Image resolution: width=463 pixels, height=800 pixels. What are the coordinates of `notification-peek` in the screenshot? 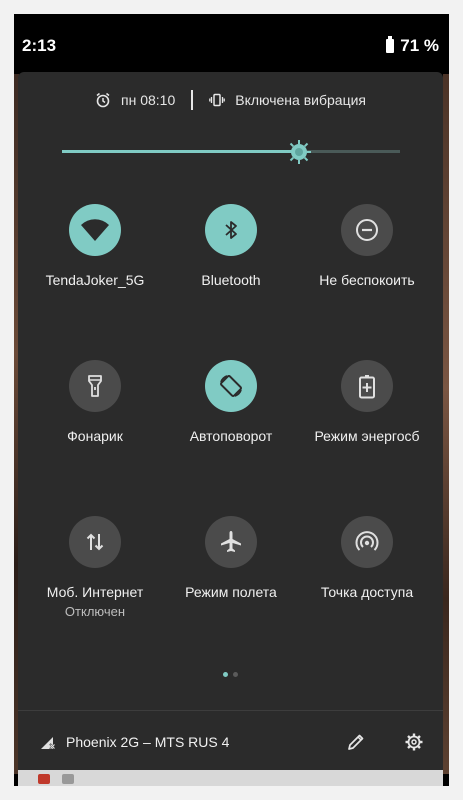 It's located at (230, 778).